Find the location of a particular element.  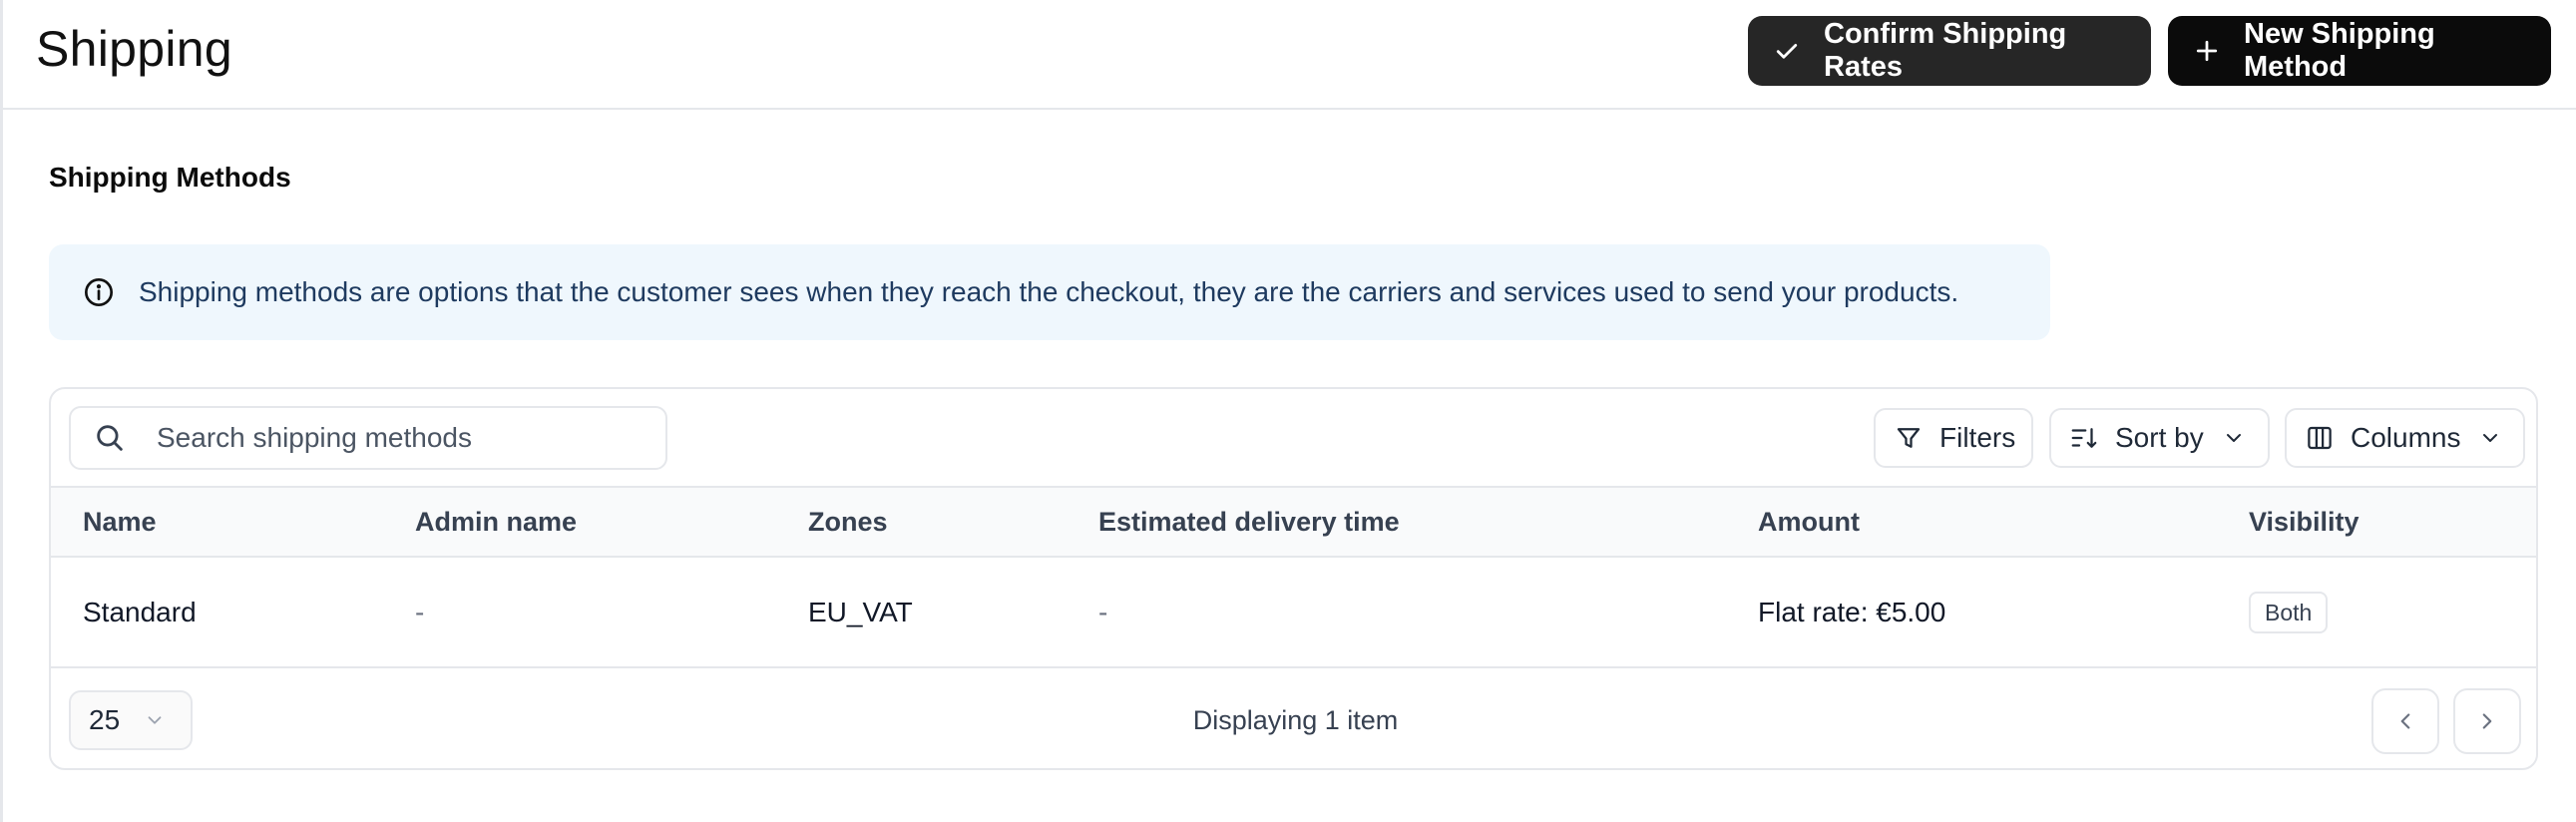

search-input is located at coordinates (396, 438).